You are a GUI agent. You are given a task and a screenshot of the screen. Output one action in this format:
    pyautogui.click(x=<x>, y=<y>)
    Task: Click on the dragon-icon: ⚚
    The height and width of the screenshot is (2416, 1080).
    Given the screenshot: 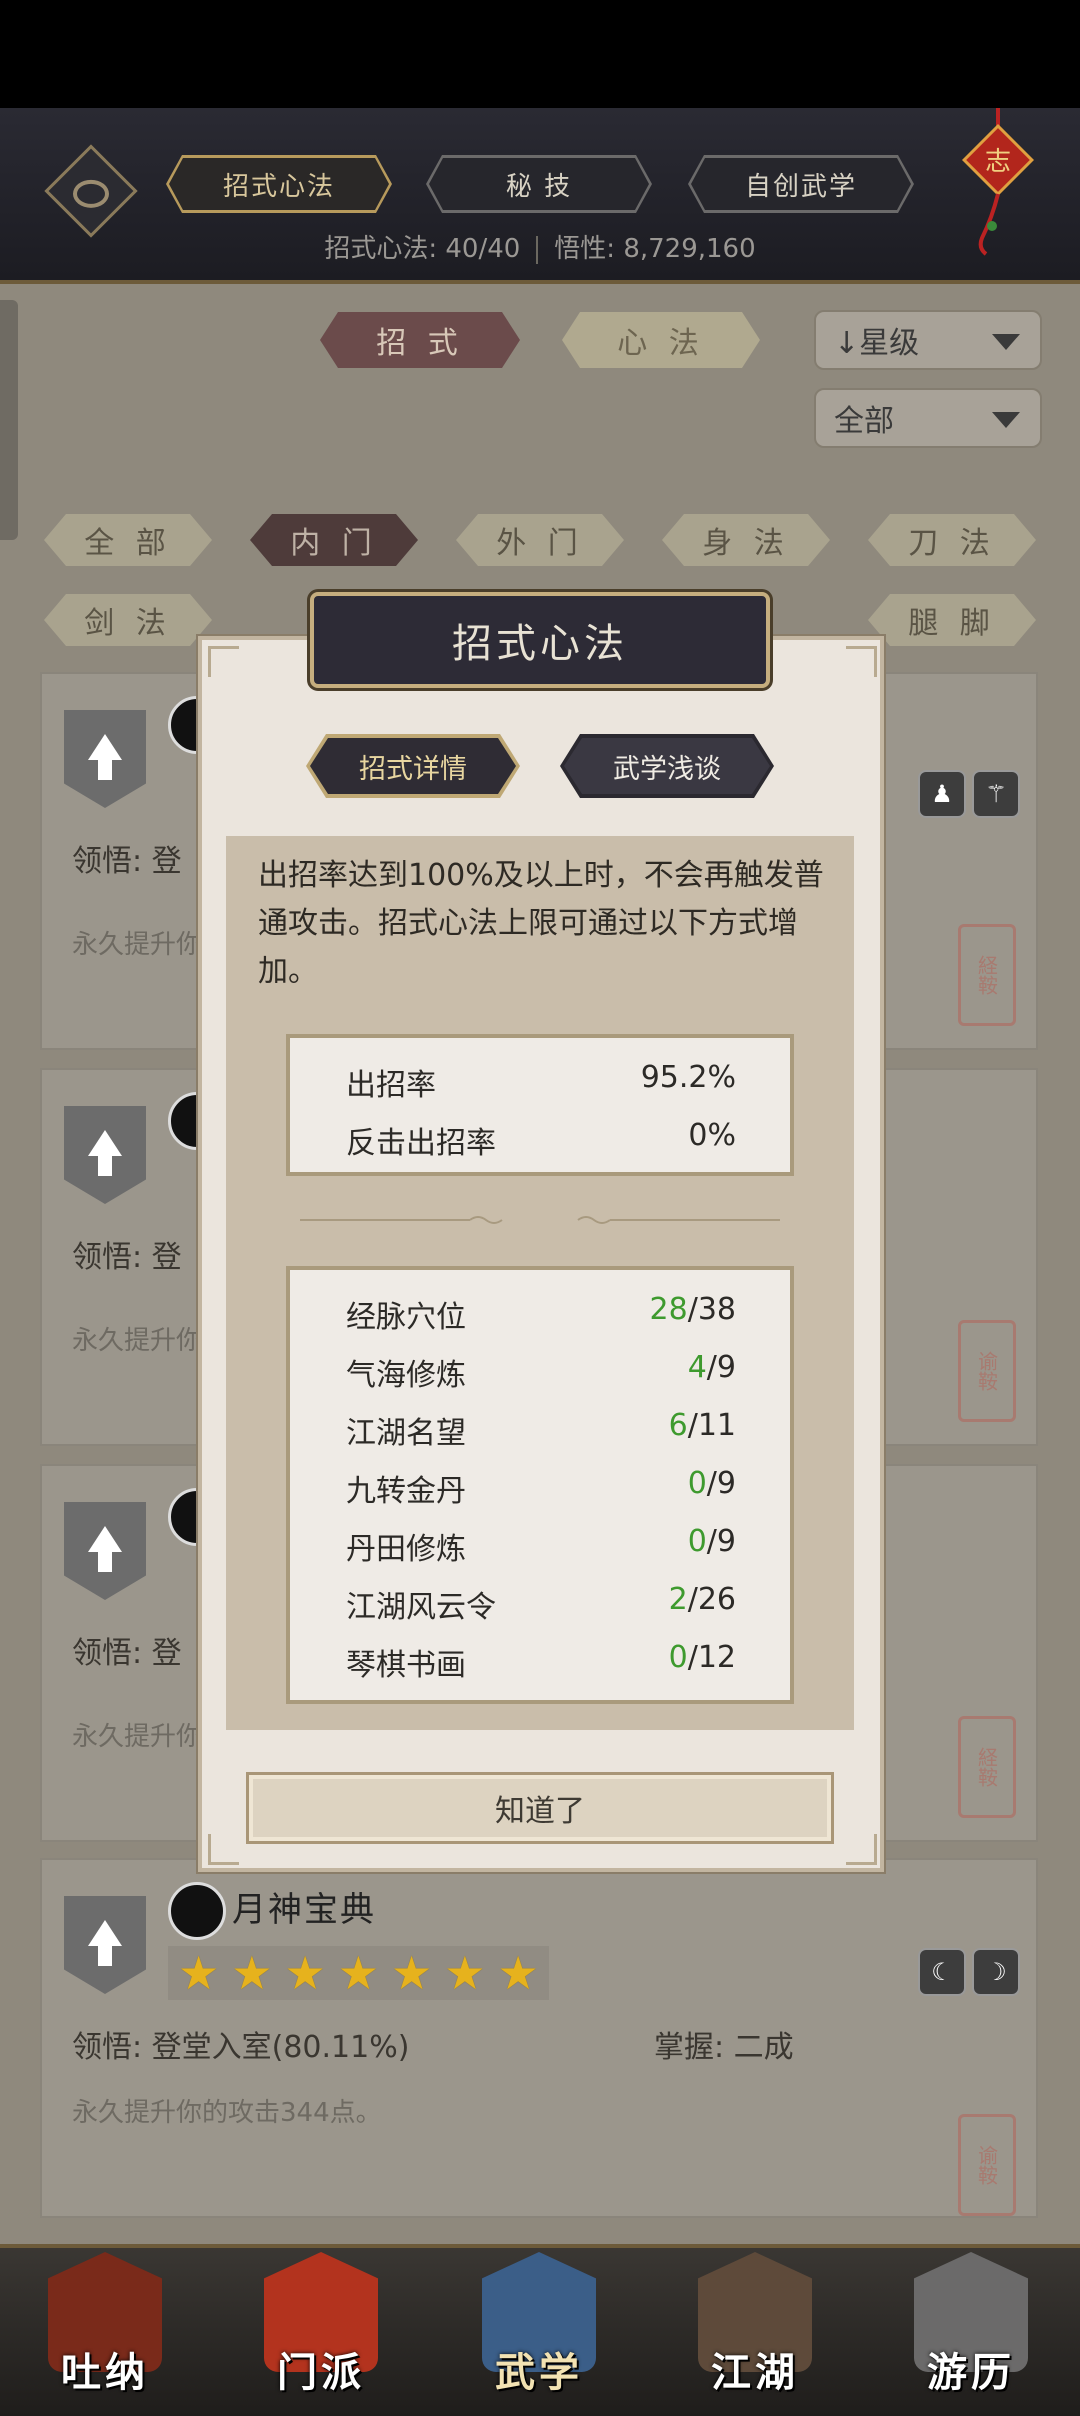 What is the action you would take?
    pyautogui.click(x=996, y=794)
    